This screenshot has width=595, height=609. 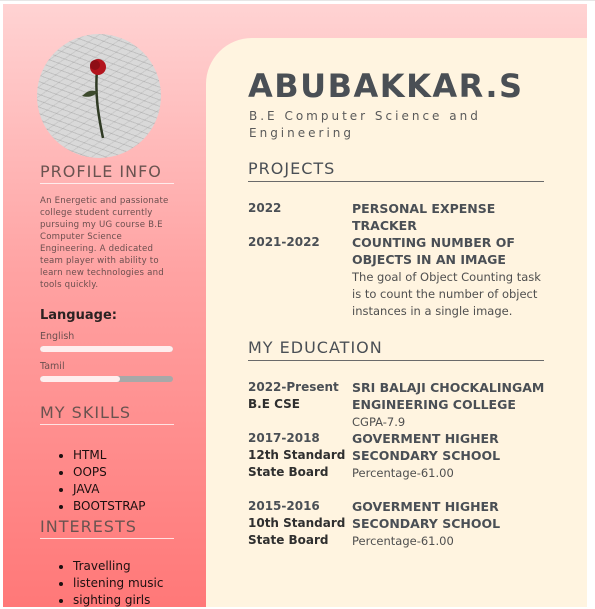 I want to click on interest-item: sighting girls, so click(x=118, y=599).